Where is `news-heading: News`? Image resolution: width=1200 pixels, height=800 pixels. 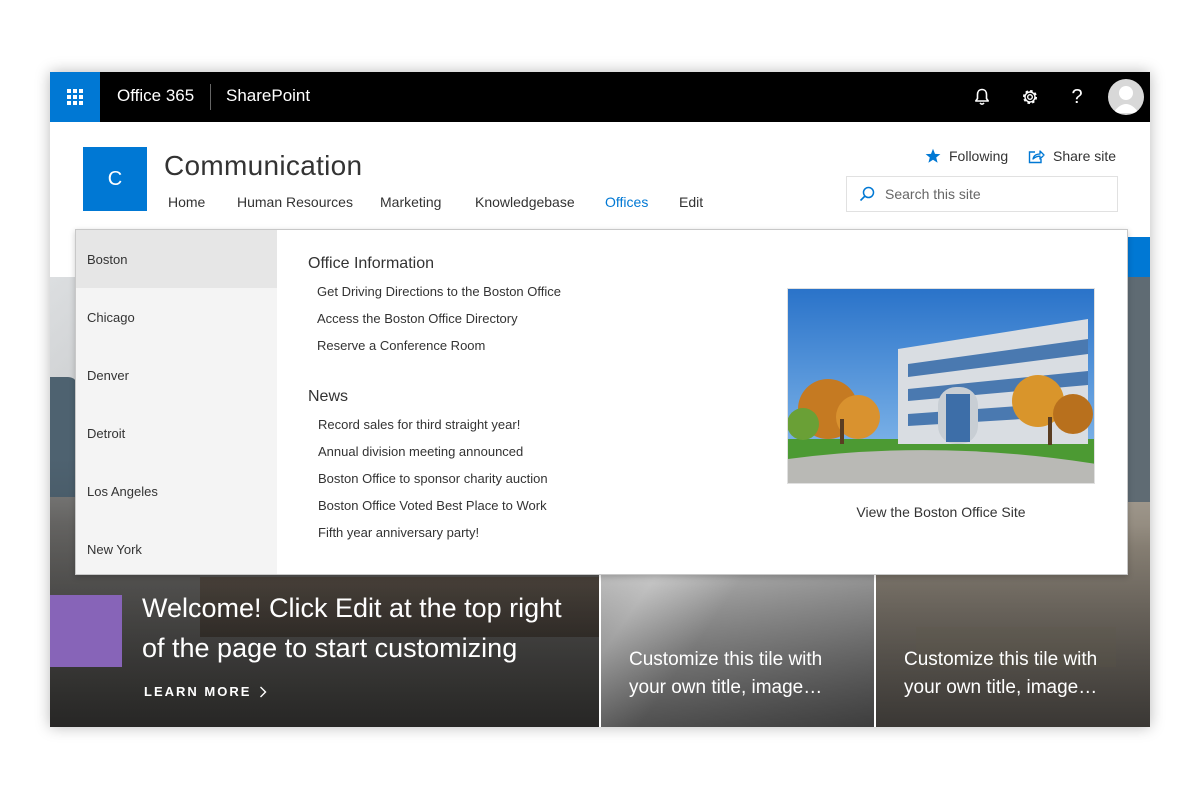
news-heading: News is located at coordinates (328, 396).